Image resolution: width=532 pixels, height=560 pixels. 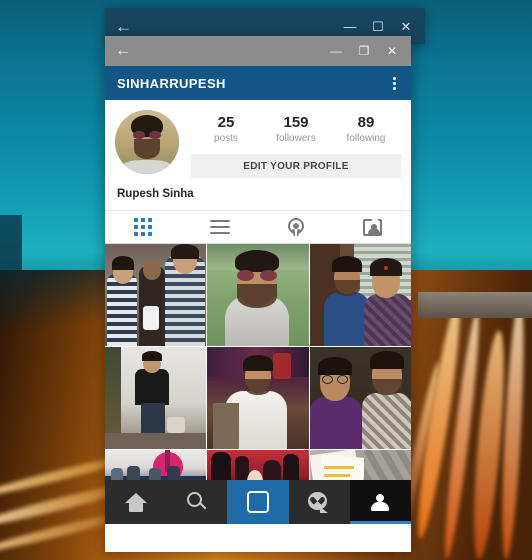 I want to click on photo-man-in-black-tshirt-standing, so click(x=156, y=398).